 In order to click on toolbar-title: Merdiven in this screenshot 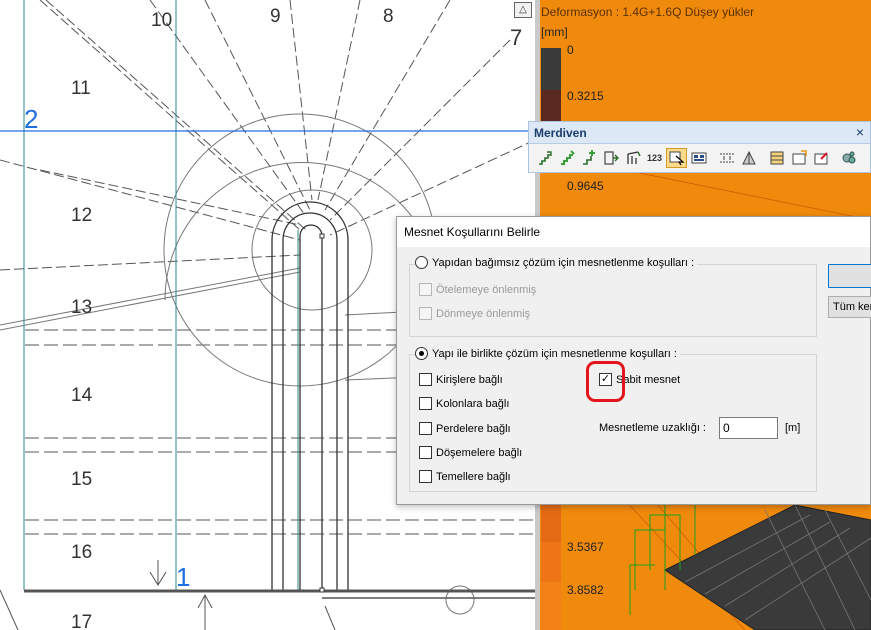, I will do `click(560, 133)`.